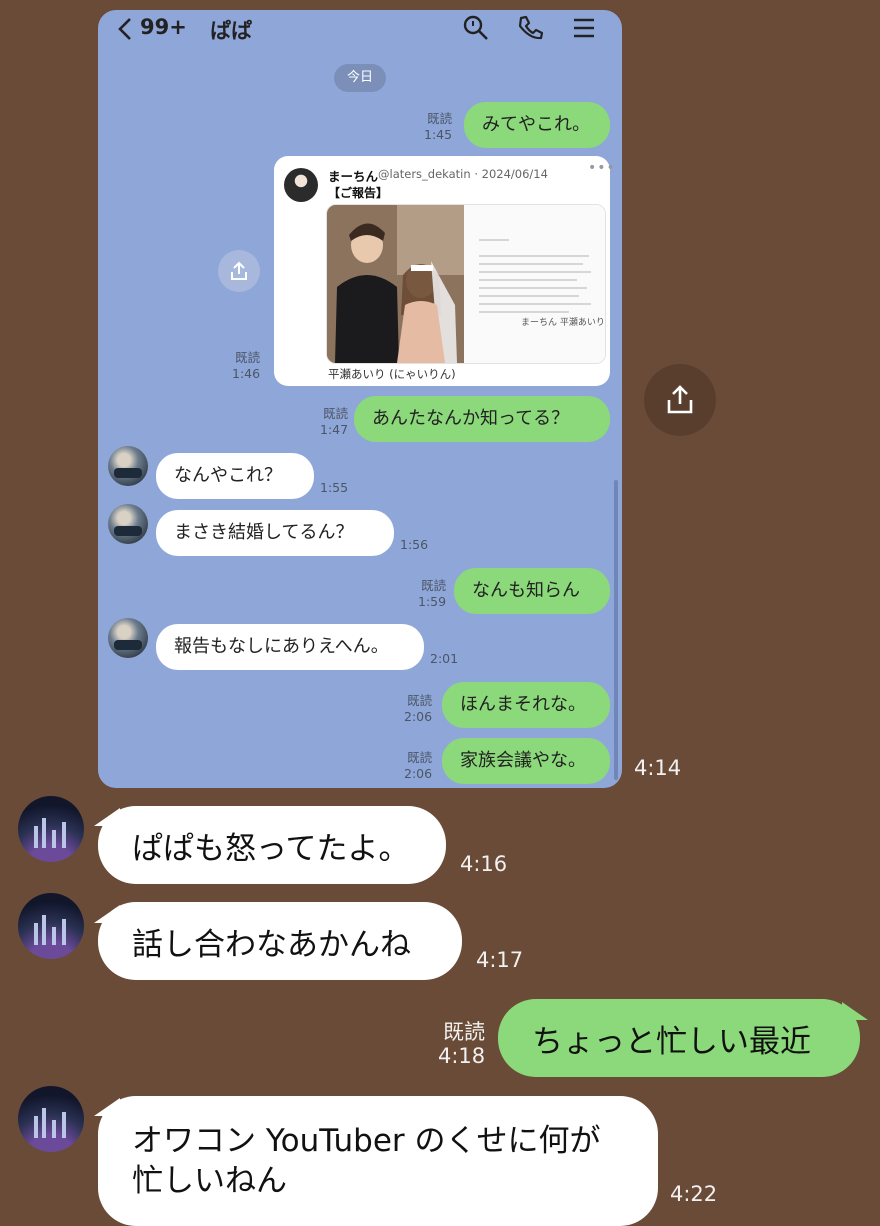 This screenshot has height=1226, width=880. I want to click on message-meta: 既読 1:45, so click(438, 126).